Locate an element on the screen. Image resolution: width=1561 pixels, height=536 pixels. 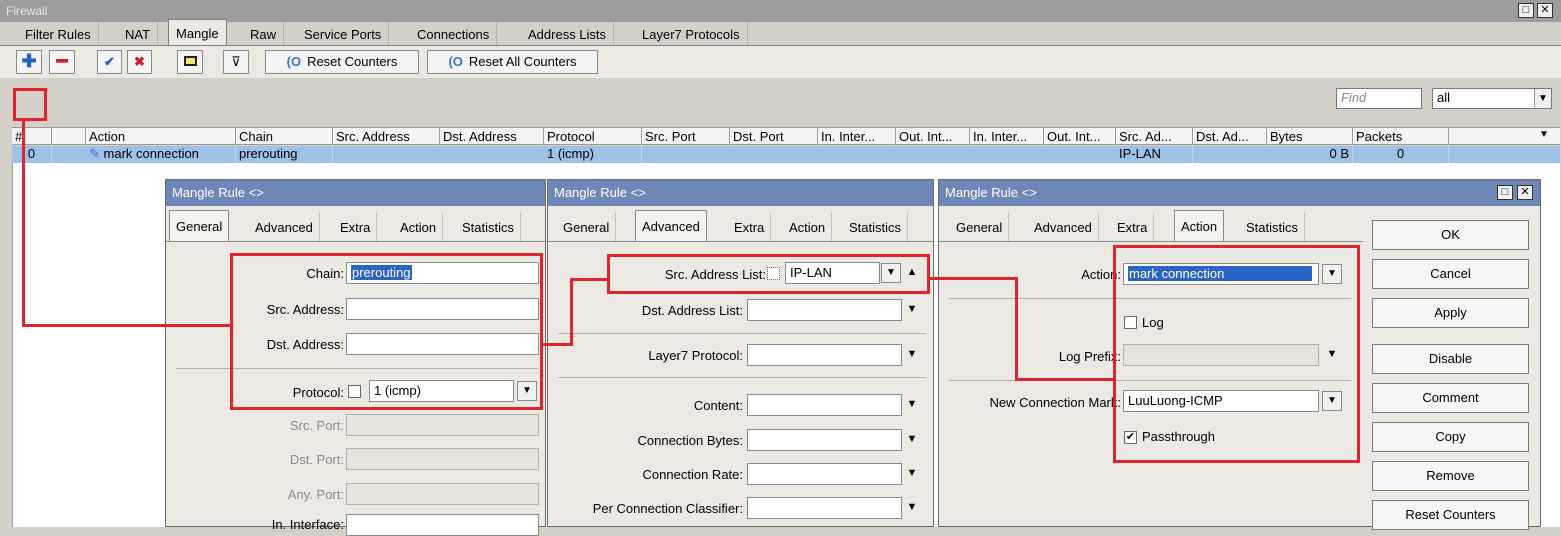
tab-service-ports: Service Ports is located at coordinates (343, 34).